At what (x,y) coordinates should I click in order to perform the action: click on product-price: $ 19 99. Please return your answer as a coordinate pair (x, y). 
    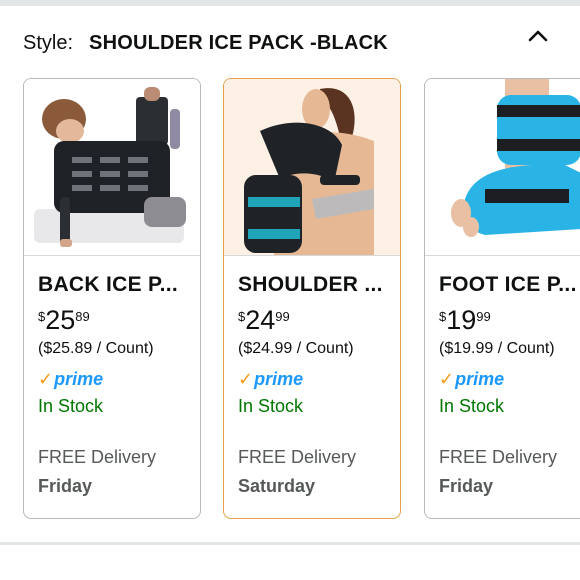
    Looking at the image, I should click on (509, 321).